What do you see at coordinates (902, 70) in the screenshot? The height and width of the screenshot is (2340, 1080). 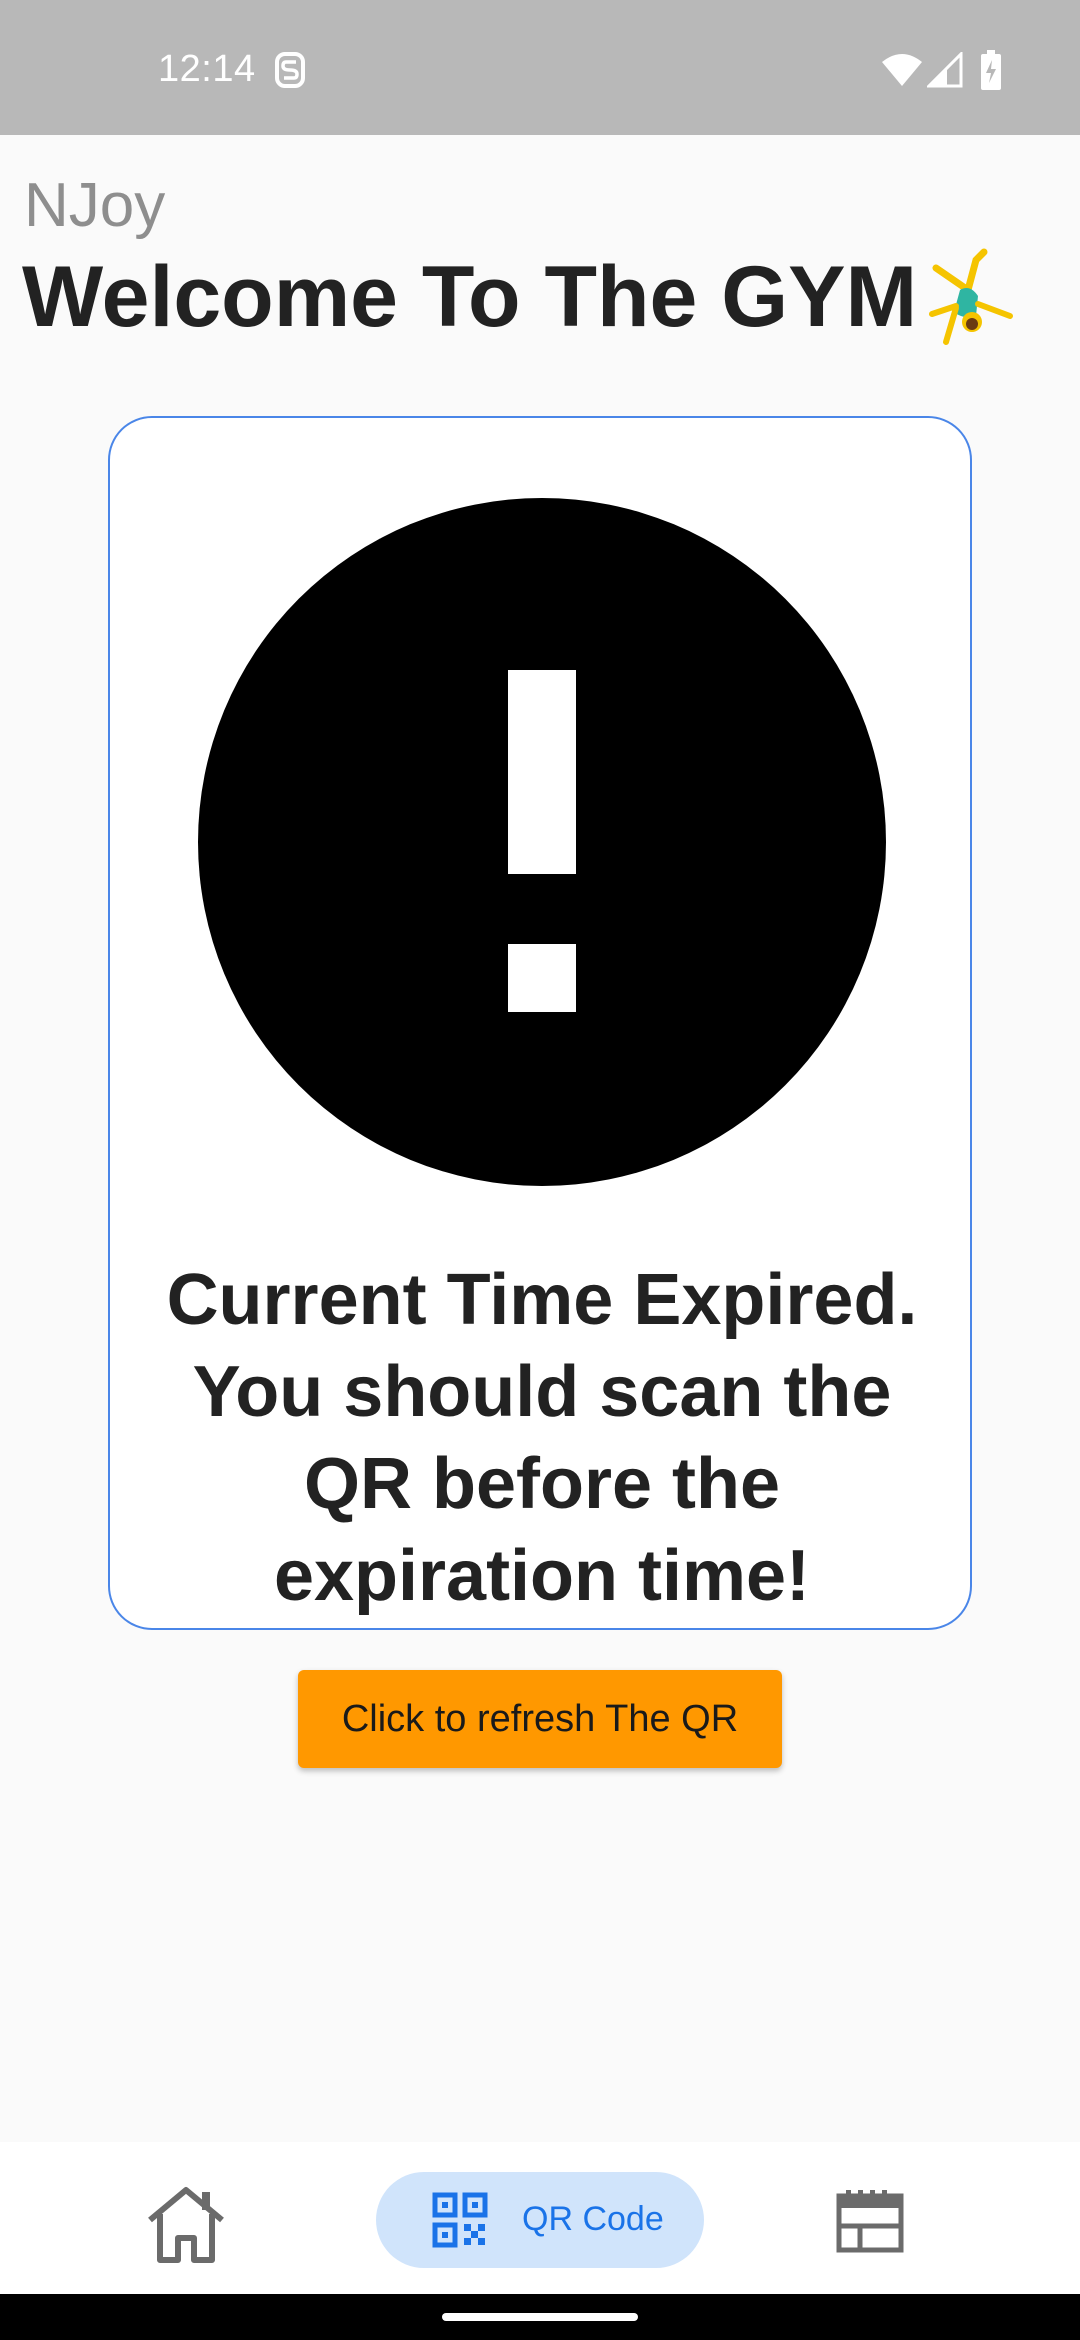 I see `wifi-icon` at bounding box center [902, 70].